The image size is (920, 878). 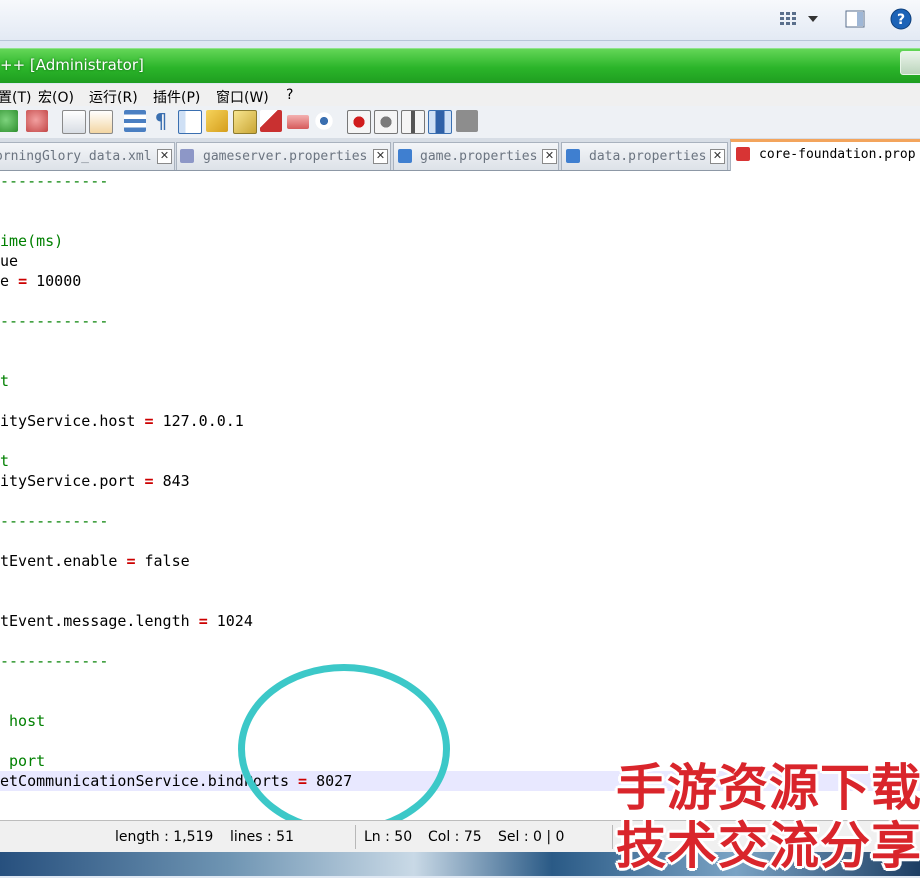 I want to click on stop-record-icon, so click(x=386, y=122).